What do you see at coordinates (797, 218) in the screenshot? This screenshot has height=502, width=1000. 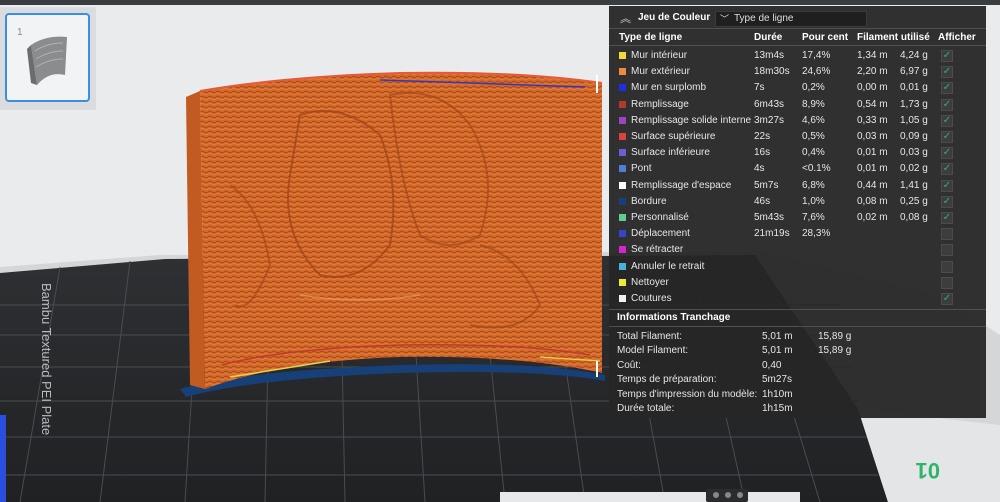 I see `line-type-row: Personnalisé 5m43s 7,6% 0,02 m 0,08 g ✓` at bounding box center [797, 218].